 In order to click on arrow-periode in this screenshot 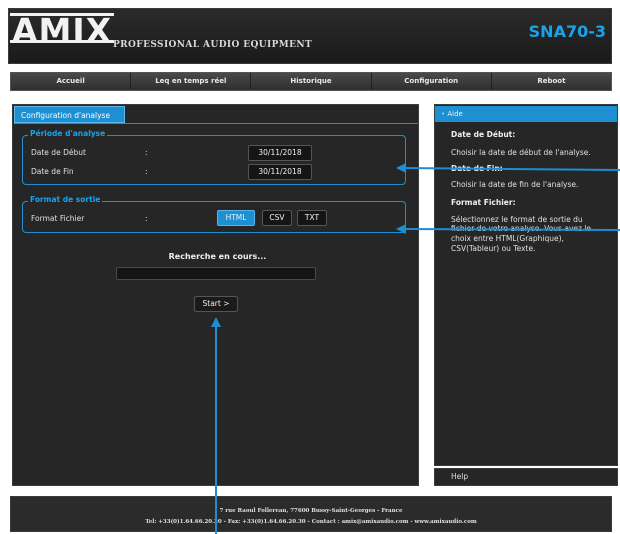, I will do `click(508, 168)`.